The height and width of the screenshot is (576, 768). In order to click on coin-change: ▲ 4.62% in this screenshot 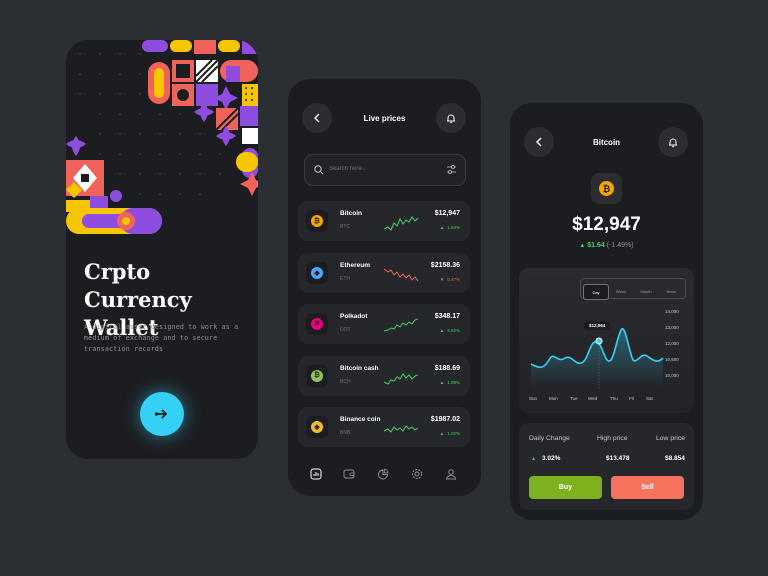, I will do `click(450, 330)`.